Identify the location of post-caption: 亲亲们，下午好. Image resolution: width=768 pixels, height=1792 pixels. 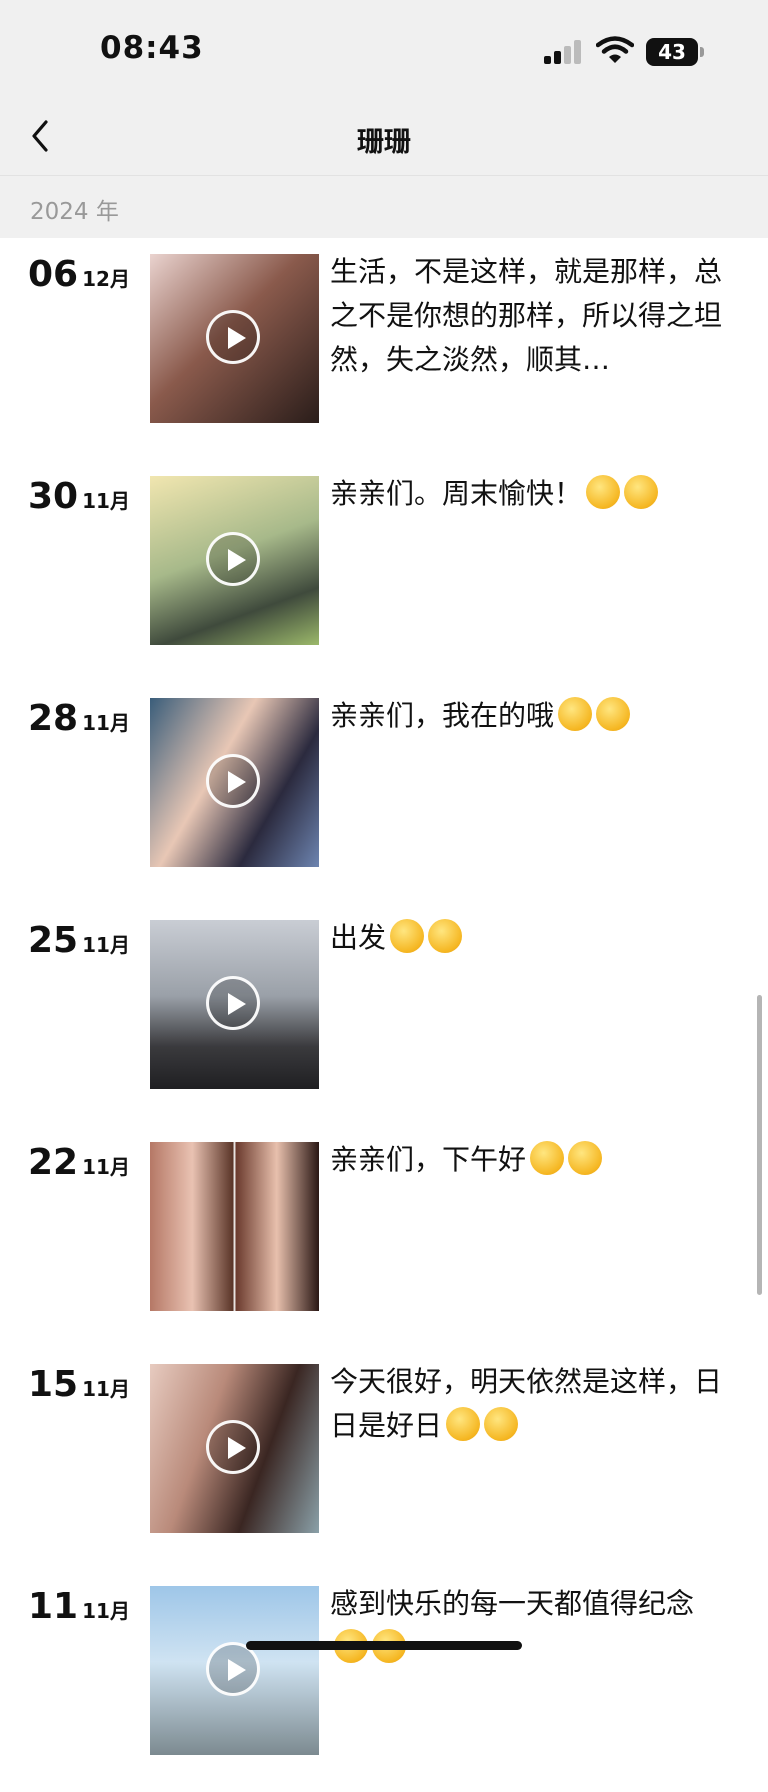
(530, 1160).